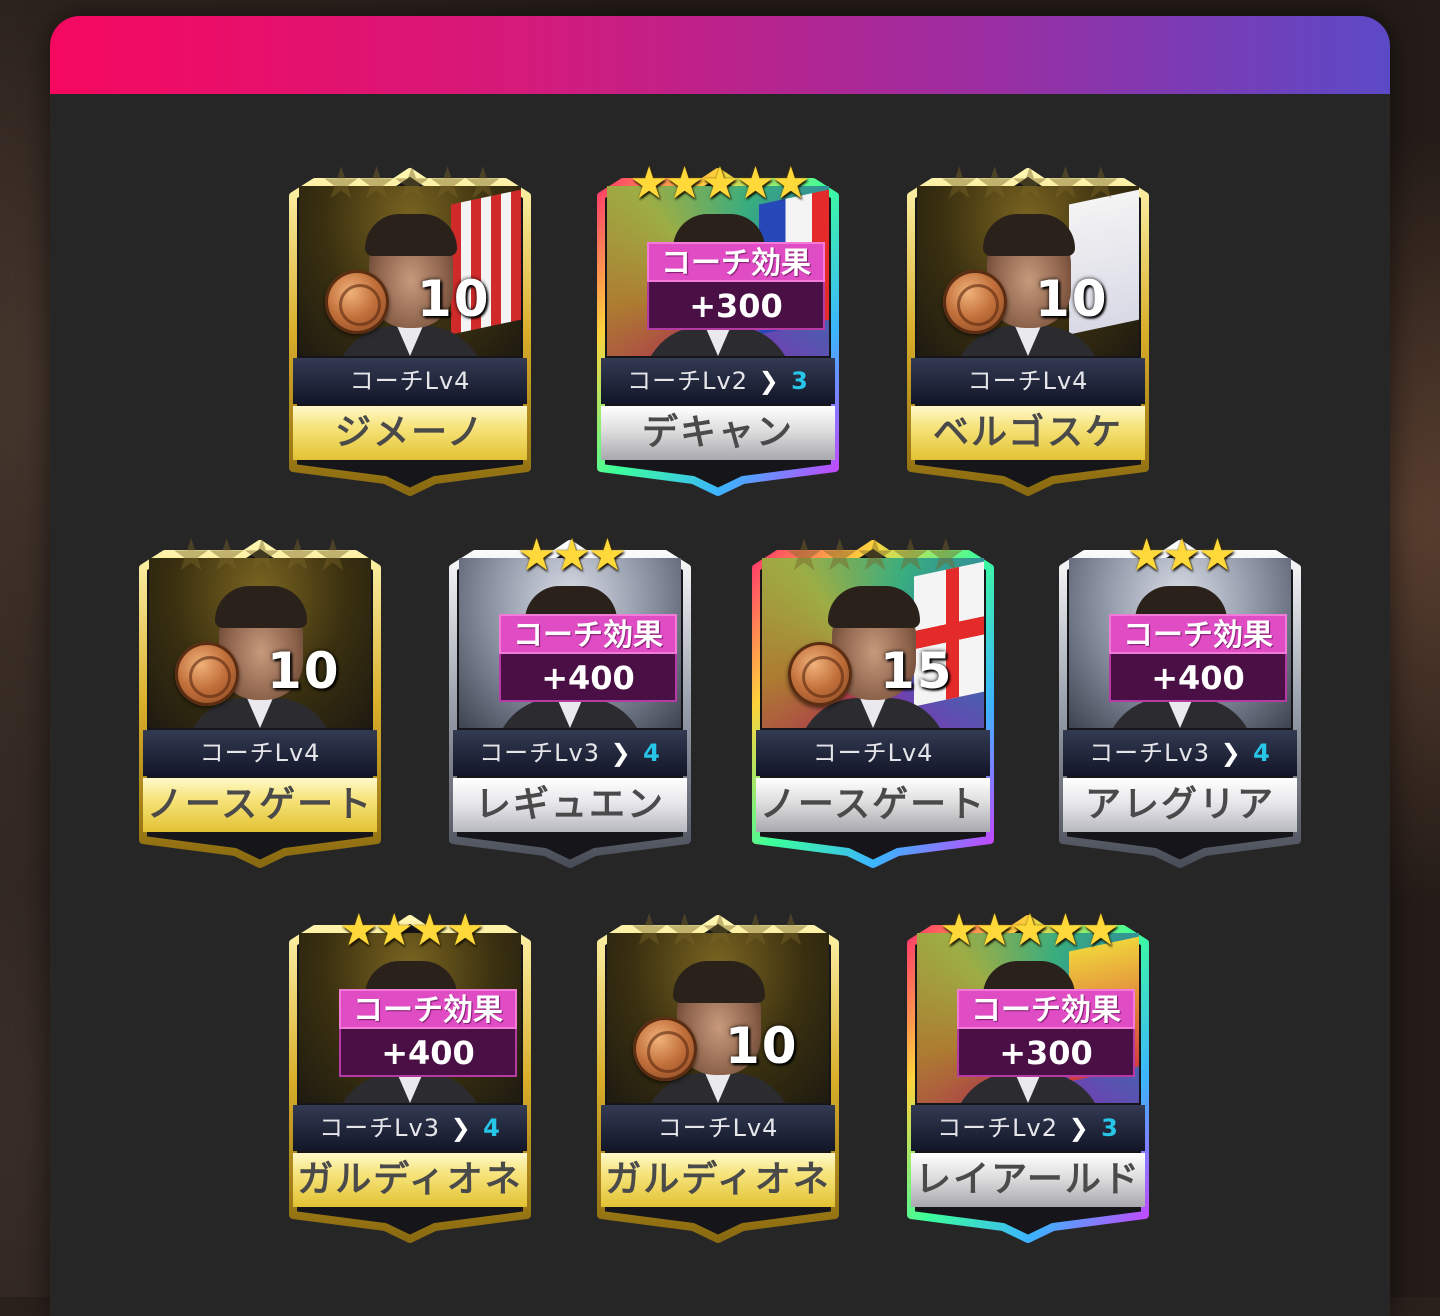 This screenshot has height=1316, width=1440. I want to click on coach-effect-value: +300, so click(1046, 1053).